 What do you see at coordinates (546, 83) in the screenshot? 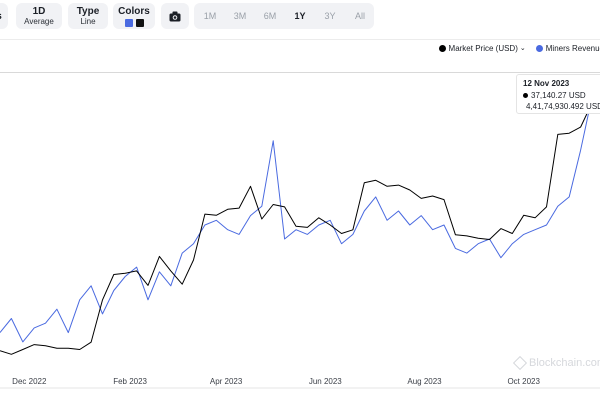
I see `tooltip-date: 12 Nov 2023` at bounding box center [546, 83].